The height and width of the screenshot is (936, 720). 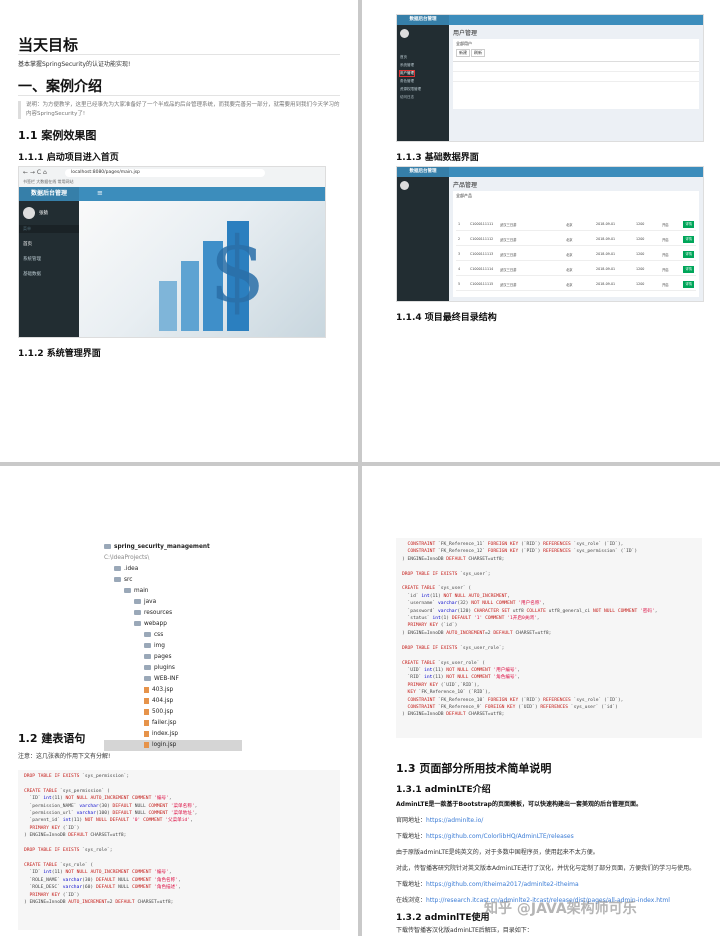 I want to click on tree-item: src, so click(x=173, y=580).